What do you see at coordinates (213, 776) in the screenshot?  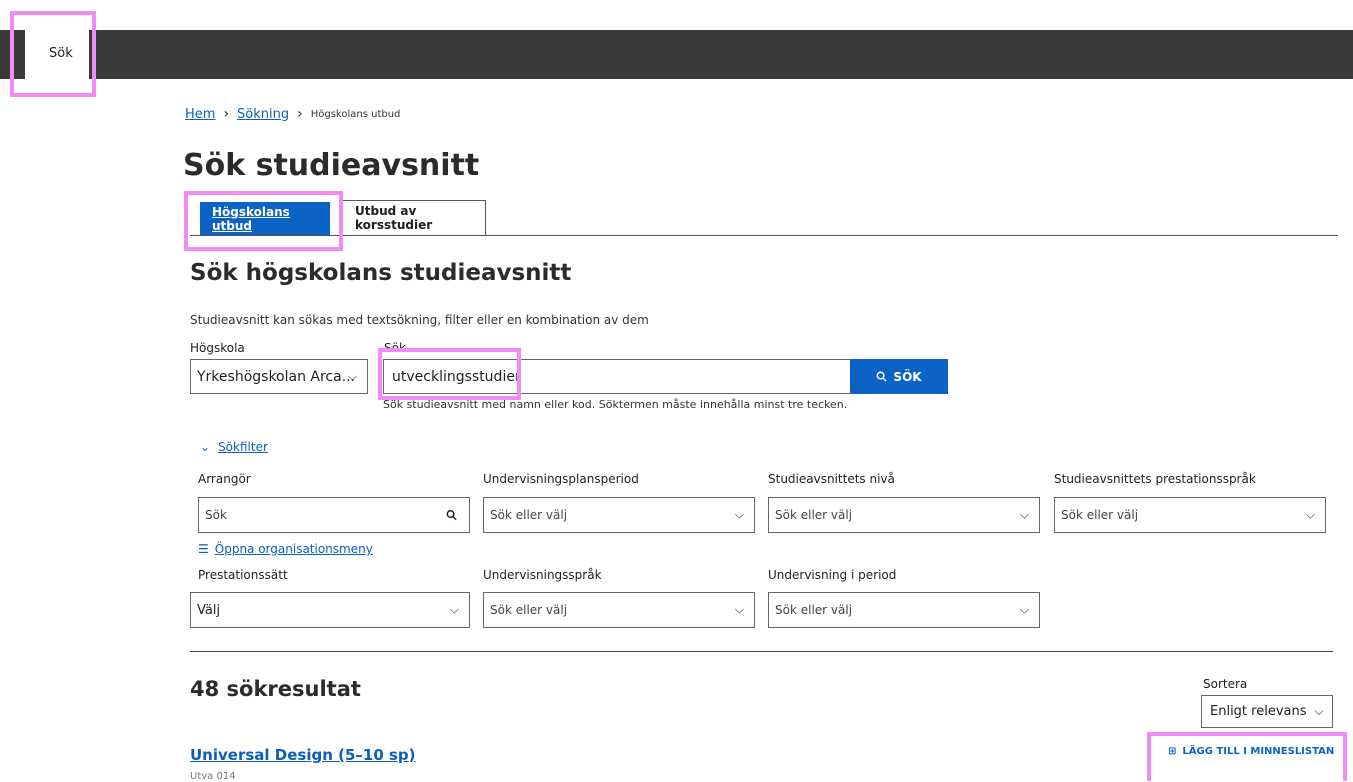 I see `result-code: Utva 014` at bounding box center [213, 776].